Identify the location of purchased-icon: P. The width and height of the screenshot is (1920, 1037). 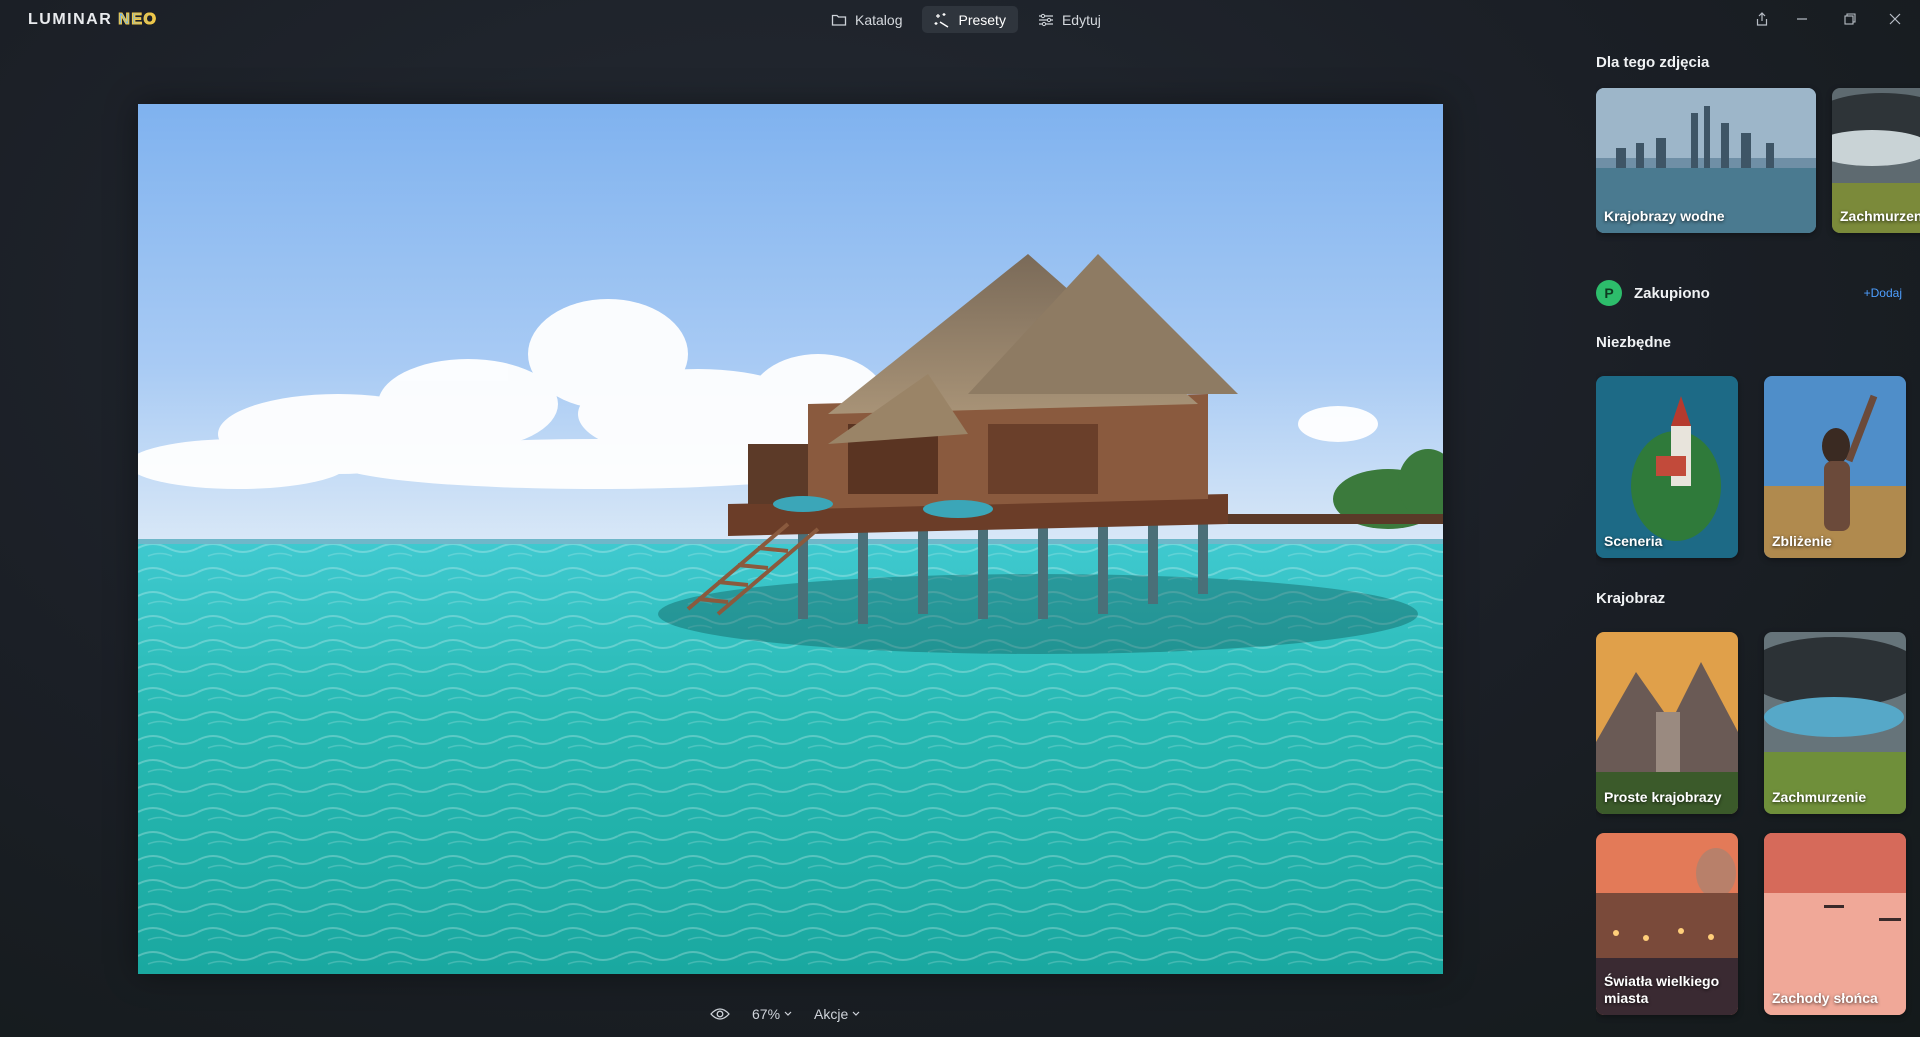
(1609, 293).